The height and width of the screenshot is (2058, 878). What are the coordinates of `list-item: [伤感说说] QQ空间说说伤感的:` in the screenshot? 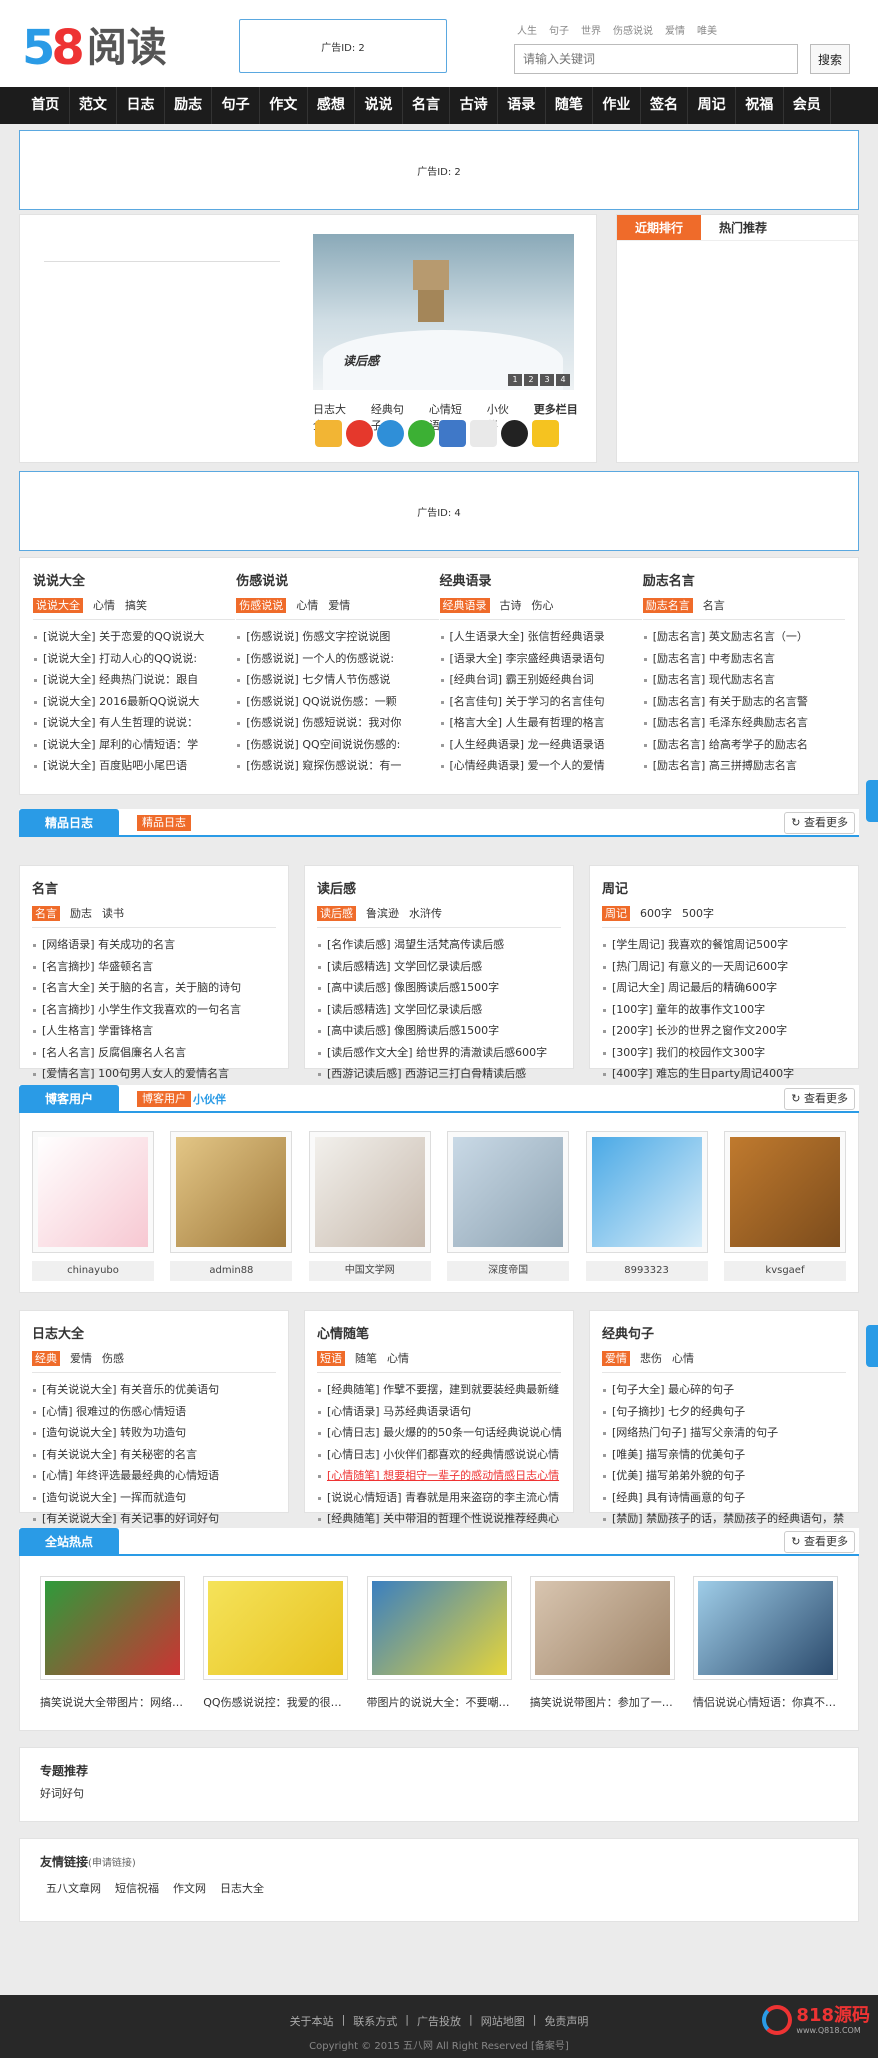 It's located at (337, 745).